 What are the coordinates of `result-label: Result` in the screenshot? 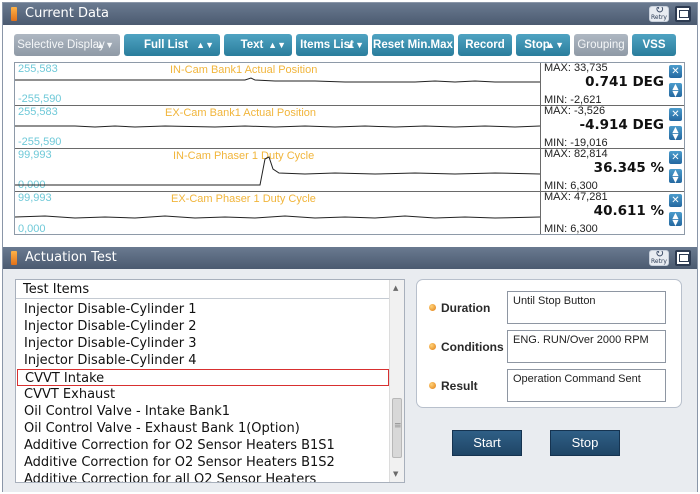 It's located at (453, 386).